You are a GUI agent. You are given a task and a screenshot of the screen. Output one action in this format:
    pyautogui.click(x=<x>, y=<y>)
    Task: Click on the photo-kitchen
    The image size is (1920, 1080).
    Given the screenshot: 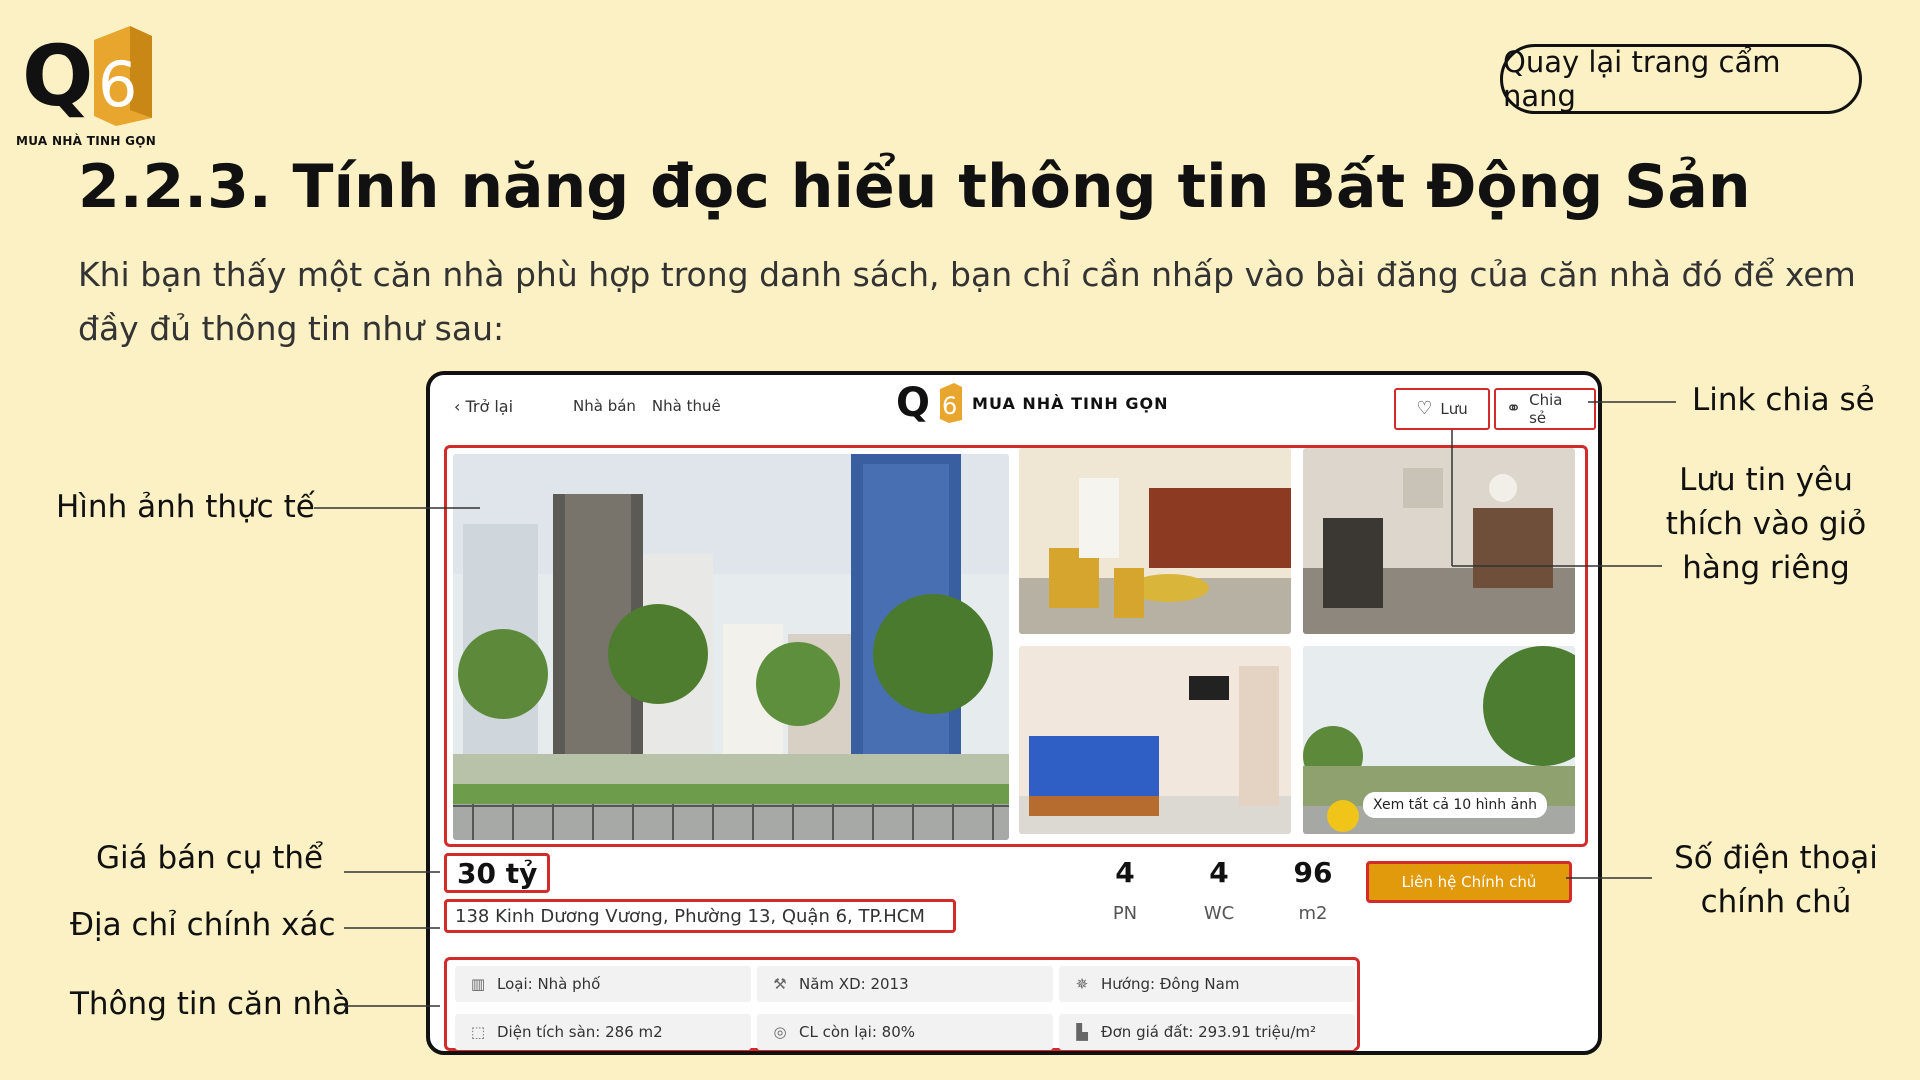 What is the action you would take?
    pyautogui.click(x=1155, y=541)
    